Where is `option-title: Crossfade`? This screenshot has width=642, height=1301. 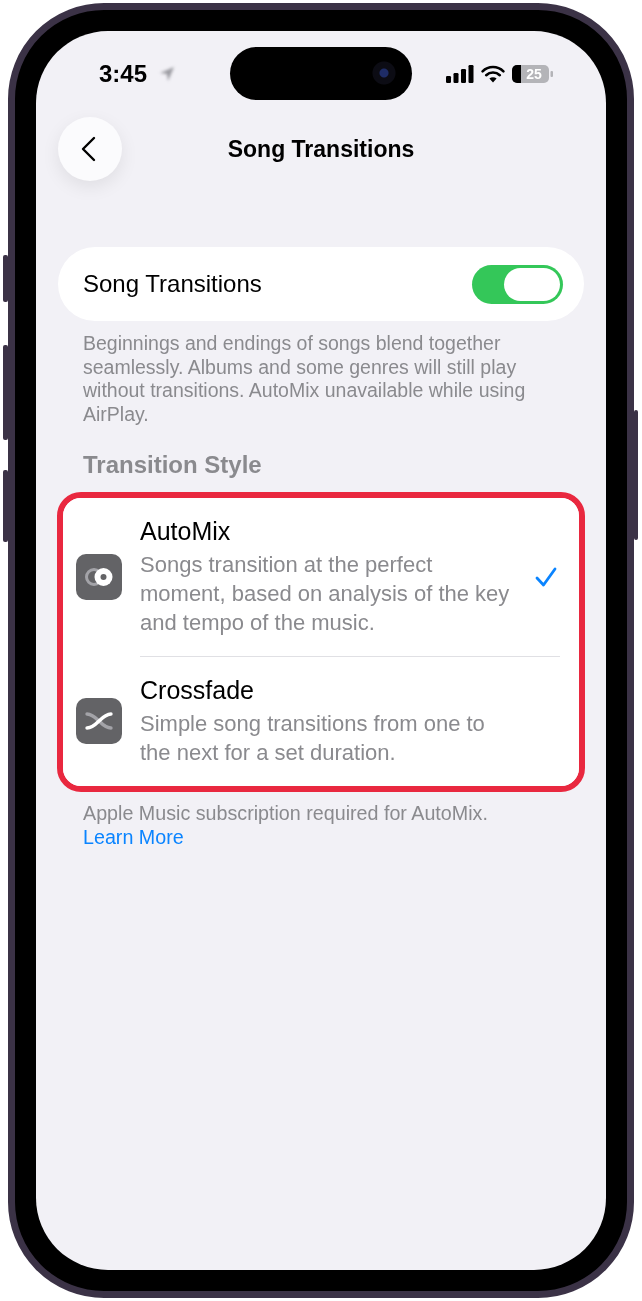
option-title: Crossfade is located at coordinates (197, 690).